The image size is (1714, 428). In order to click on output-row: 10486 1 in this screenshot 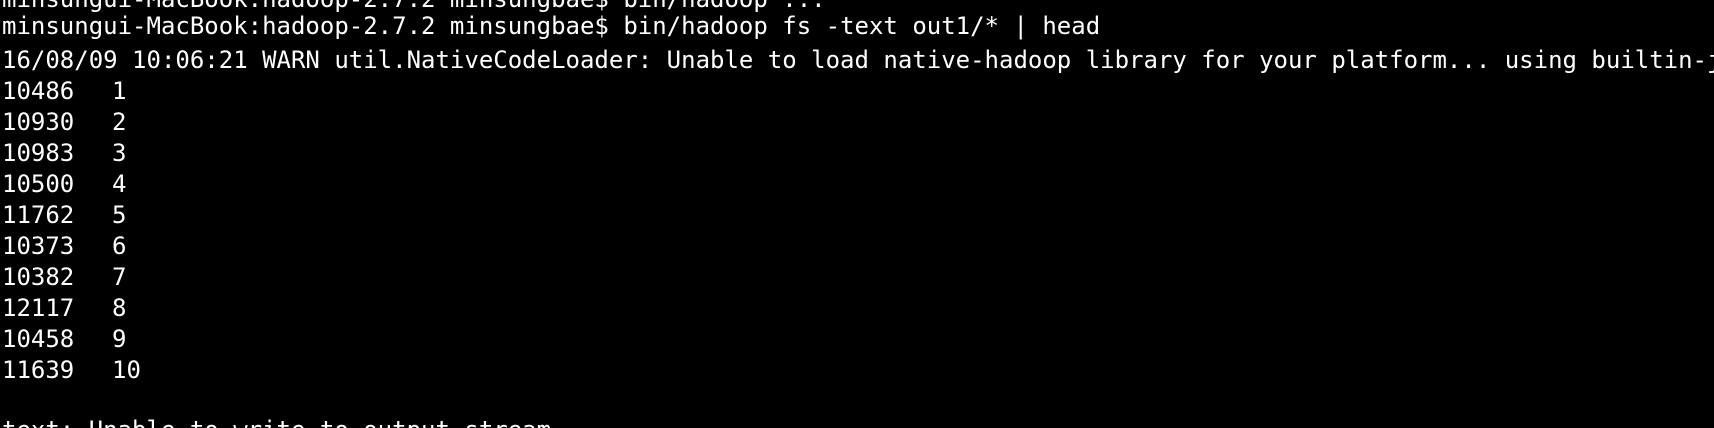, I will do `click(64, 91)`.